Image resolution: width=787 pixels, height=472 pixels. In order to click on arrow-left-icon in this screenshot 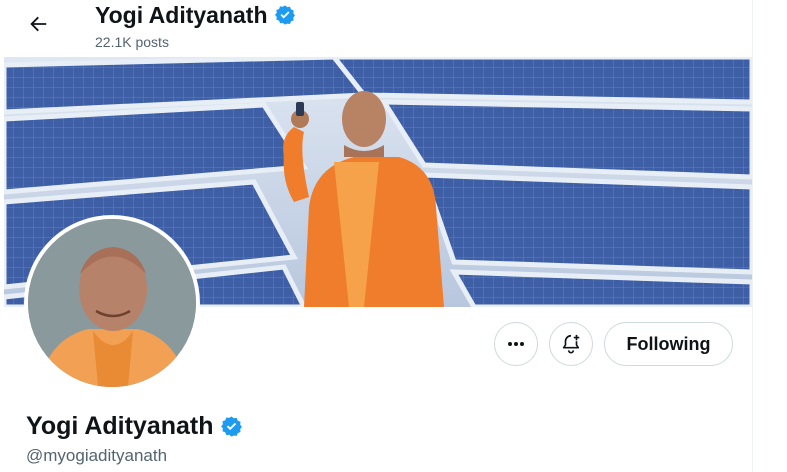, I will do `click(38, 24)`.